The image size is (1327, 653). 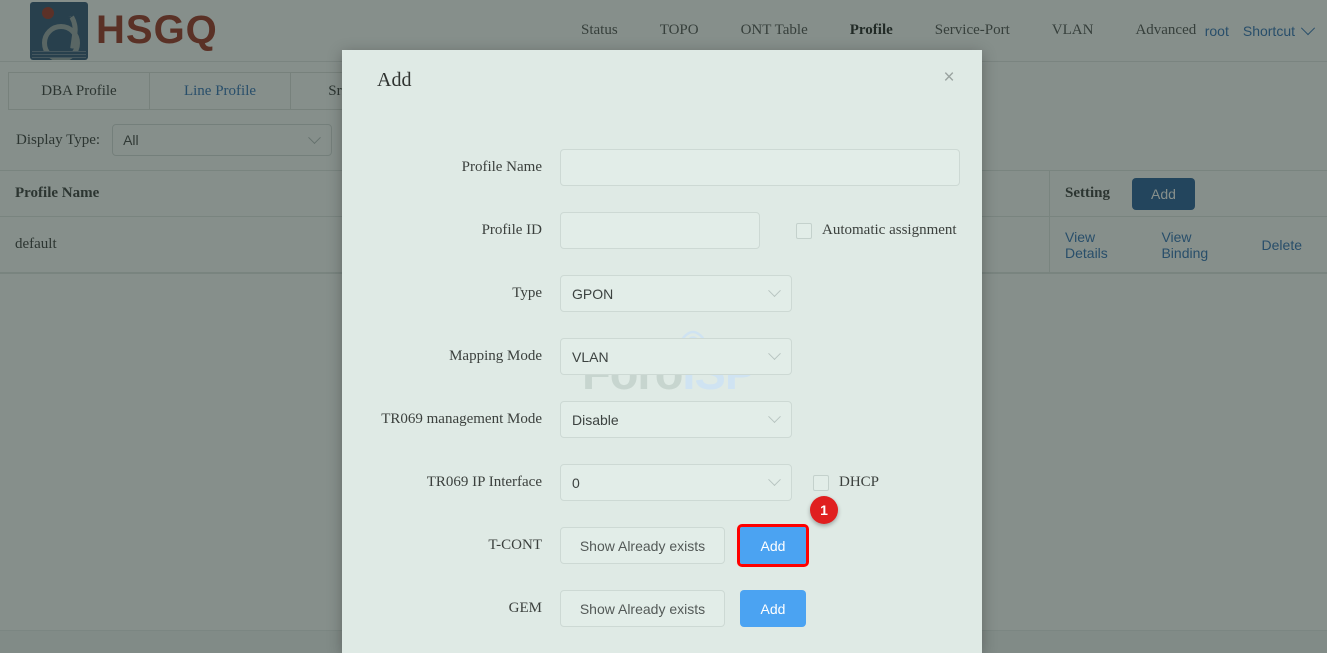 I want to click on tr069-management-mode-label: TR069 management Mode, so click(x=461, y=419).